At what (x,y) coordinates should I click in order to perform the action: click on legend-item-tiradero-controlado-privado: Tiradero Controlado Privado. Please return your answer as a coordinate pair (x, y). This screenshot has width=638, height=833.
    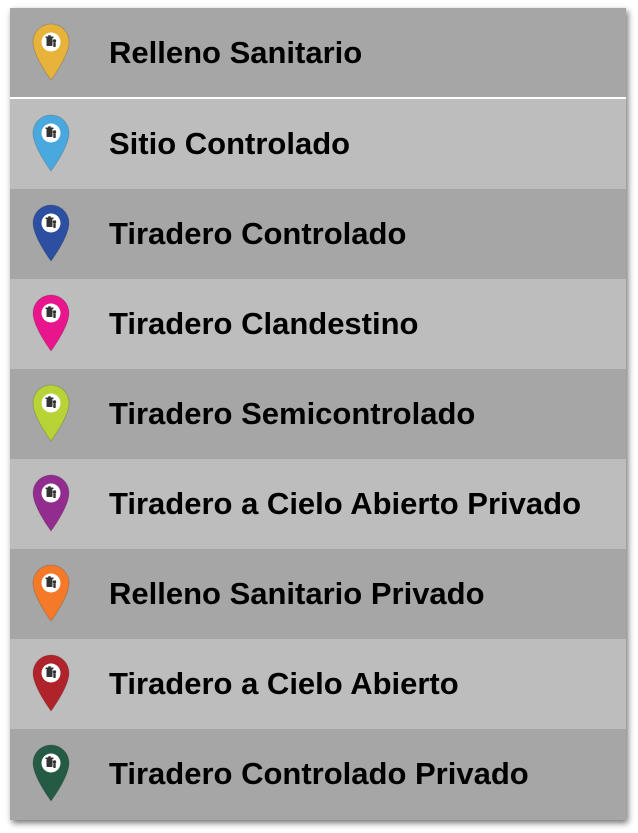
    Looking at the image, I should click on (318, 774).